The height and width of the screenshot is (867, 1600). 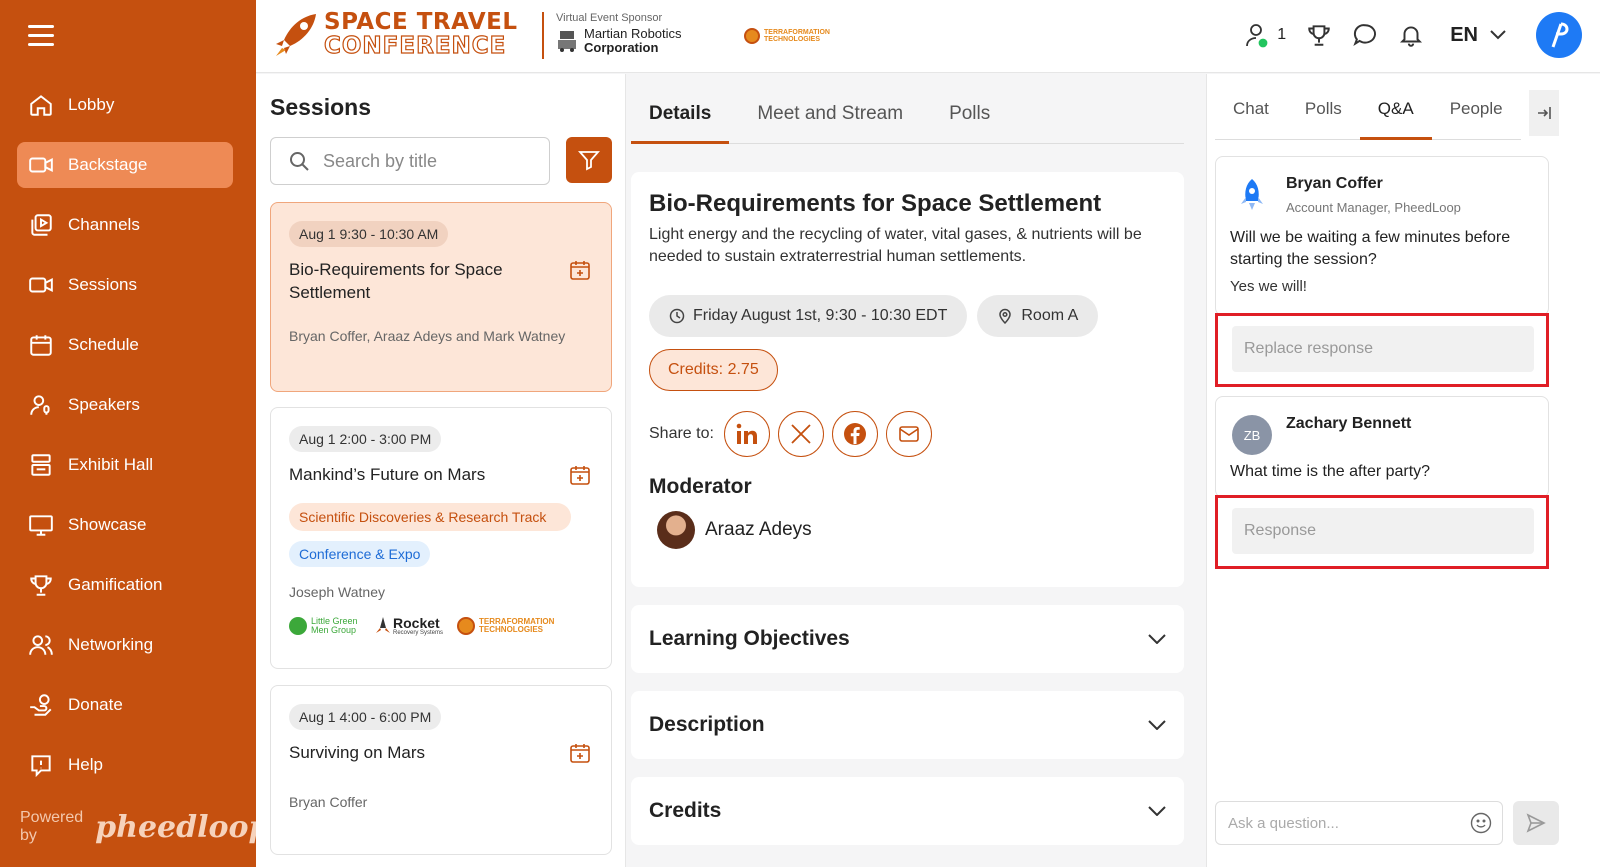 I want to click on terraformation-logo: TERRAFORMATION TECHNOLOGIES, so click(x=787, y=36).